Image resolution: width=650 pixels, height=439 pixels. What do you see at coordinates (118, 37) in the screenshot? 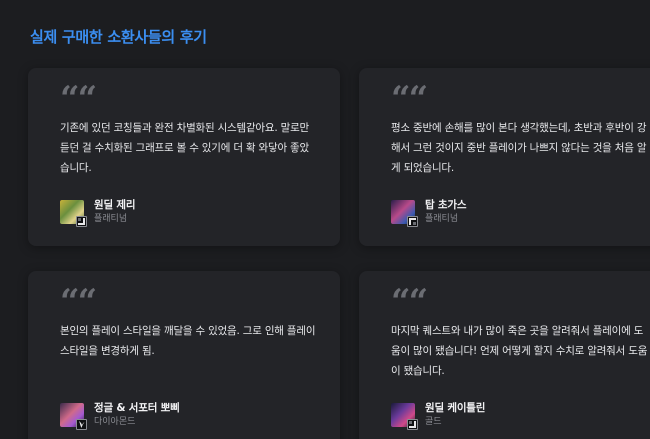
I see `section-title: 실제 구매한 소환사들의 후기` at bounding box center [118, 37].